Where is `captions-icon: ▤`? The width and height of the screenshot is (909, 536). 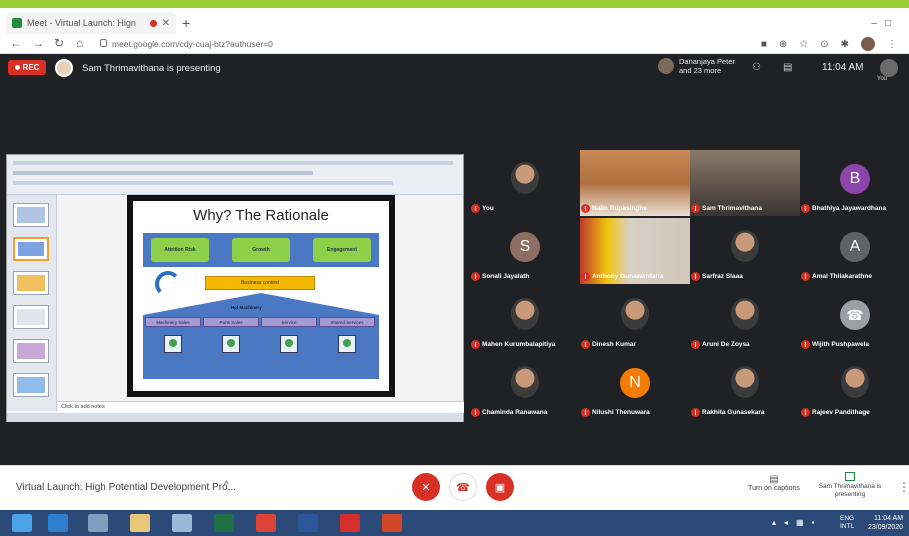 captions-icon: ▤ is located at coordinates (774, 479).